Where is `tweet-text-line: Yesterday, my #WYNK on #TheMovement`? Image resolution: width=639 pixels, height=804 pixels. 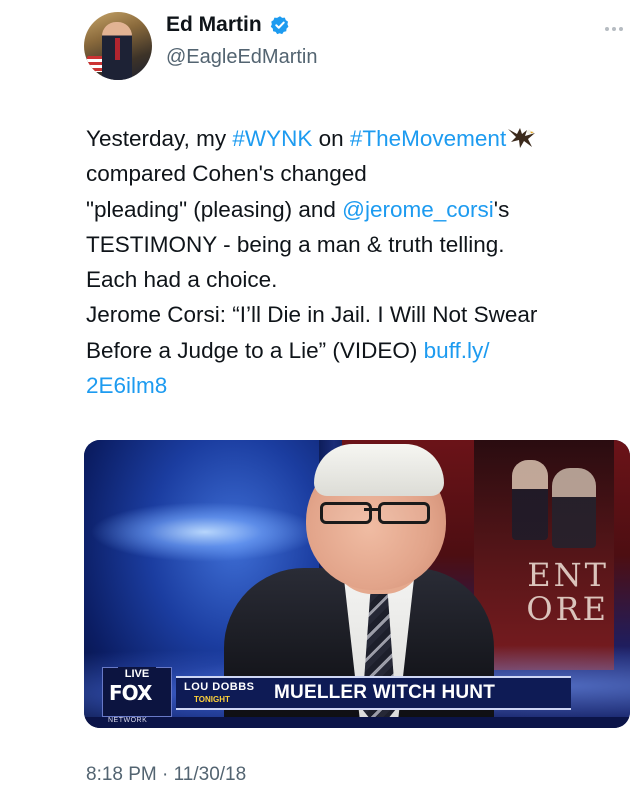 tweet-text-line: Yesterday, my #WYNK on #TheMovement is located at coordinates (358, 138).